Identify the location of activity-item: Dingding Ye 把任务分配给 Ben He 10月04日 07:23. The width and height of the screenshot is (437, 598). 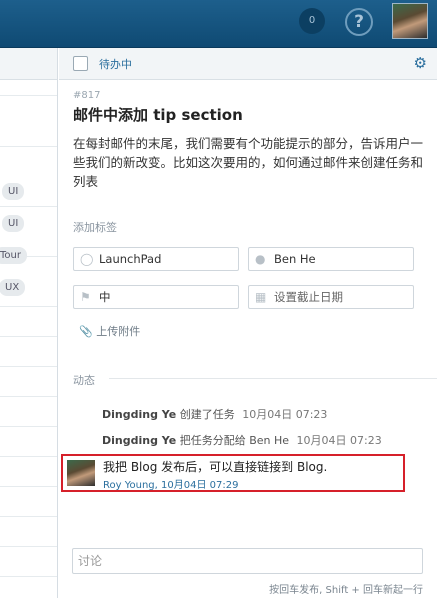
(242, 440).